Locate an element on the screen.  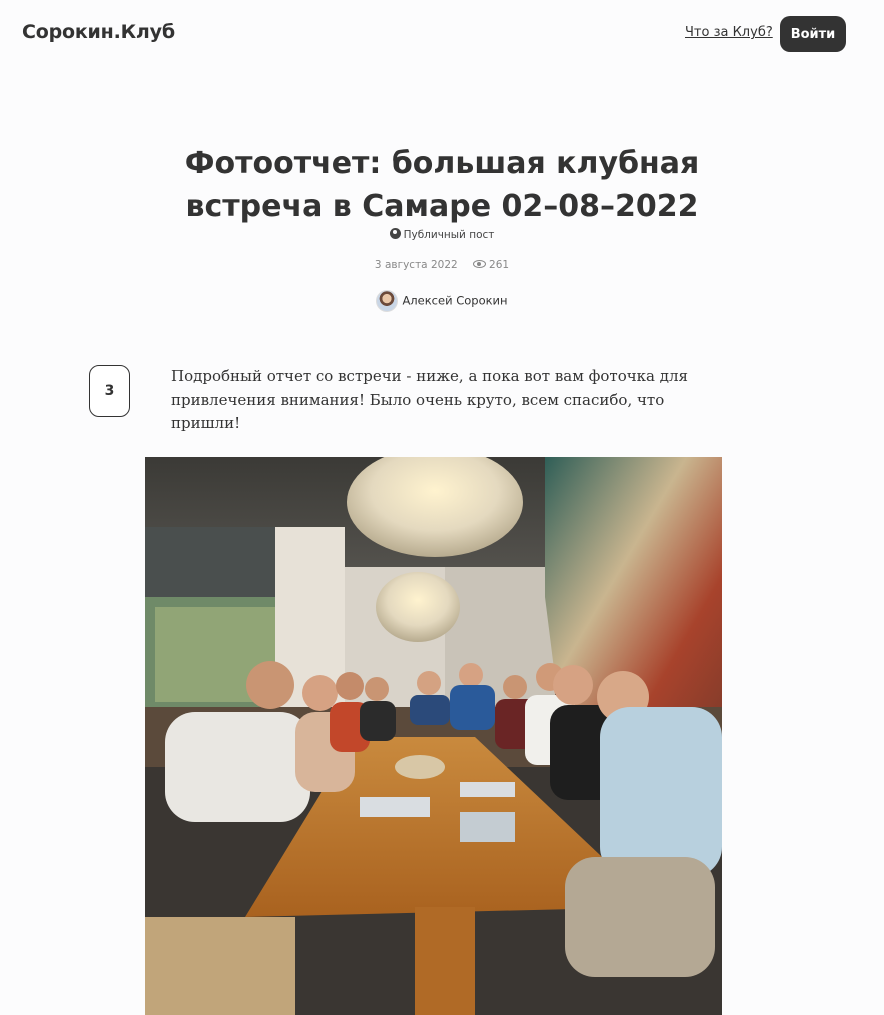
avatar is located at coordinates (387, 301).